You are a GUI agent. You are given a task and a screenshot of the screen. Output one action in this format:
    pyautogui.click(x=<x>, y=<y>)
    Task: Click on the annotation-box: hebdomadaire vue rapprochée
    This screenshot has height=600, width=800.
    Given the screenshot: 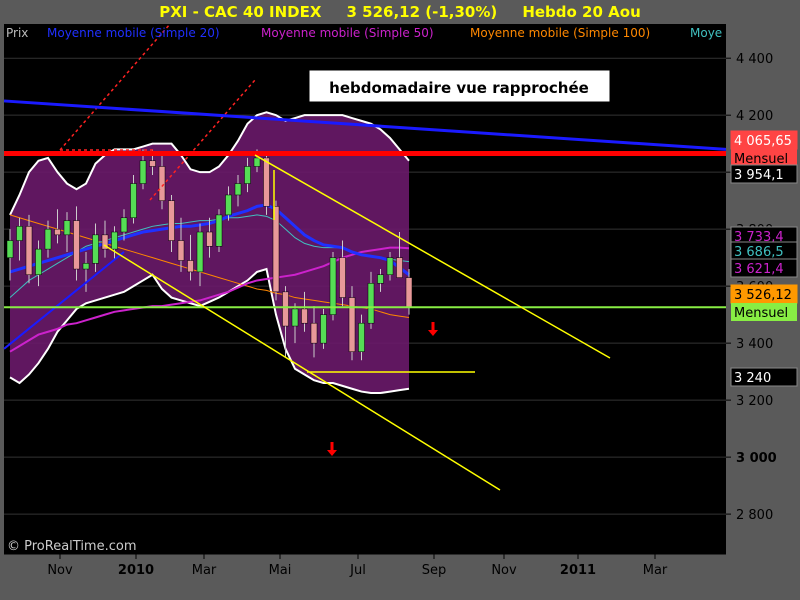 What is the action you would take?
    pyautogui.click(x=459, y=86)
    